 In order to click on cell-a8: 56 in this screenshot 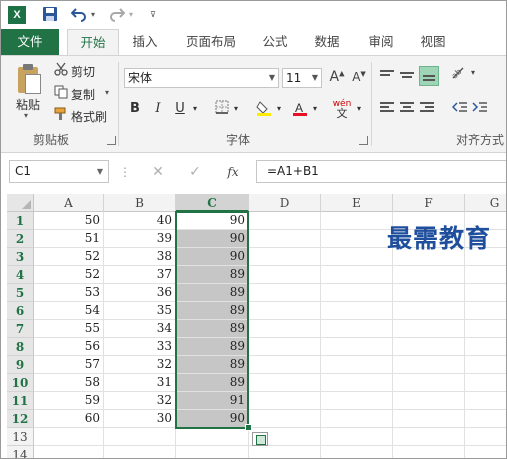, I will do `click(69, 347)`.